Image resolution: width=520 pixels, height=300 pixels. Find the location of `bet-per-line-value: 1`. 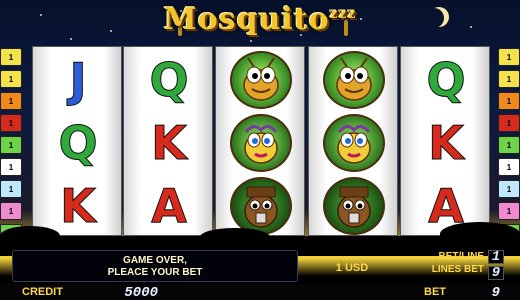

bet-per-line-value: 1 is located at coordinates (496, 257).